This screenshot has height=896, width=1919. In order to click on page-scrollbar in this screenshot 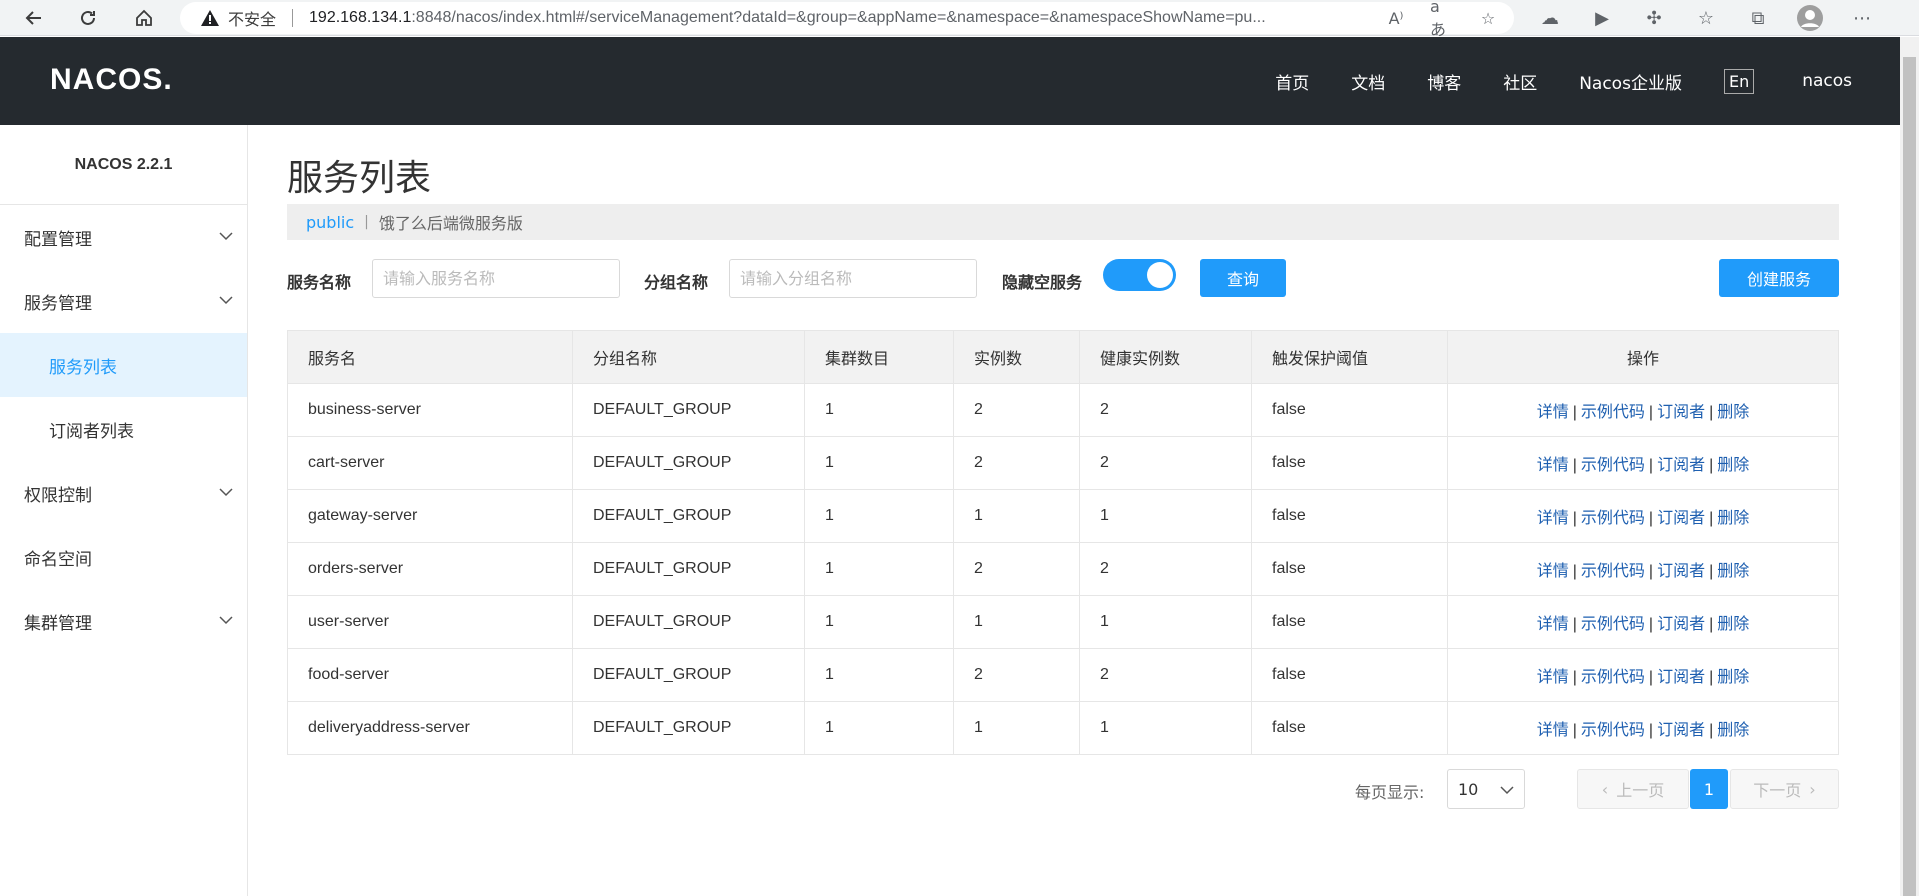, I will do `click(1909, 466)`.